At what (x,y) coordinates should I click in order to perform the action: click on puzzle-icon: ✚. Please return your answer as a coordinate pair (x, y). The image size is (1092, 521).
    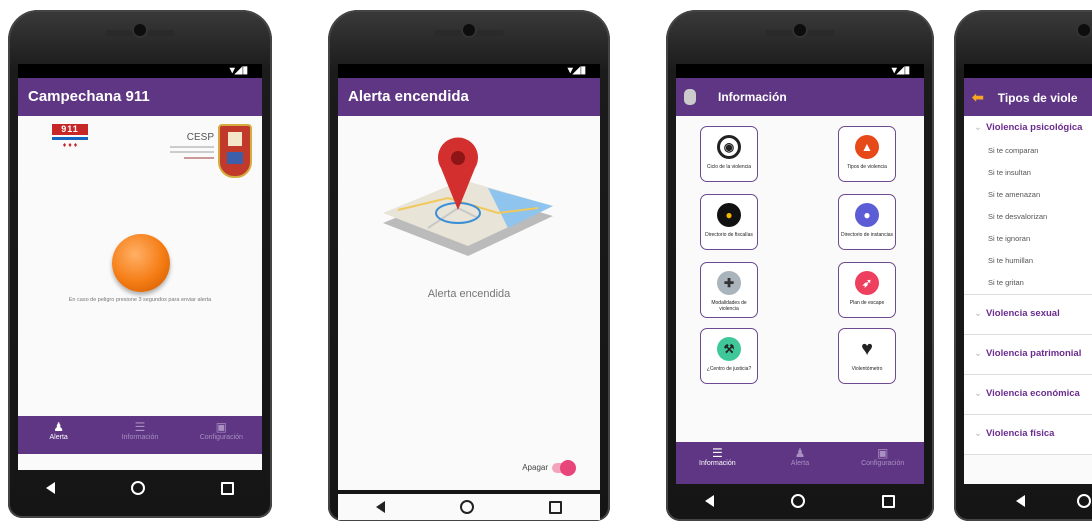
    Looking at the image, I should click on (729, 283).